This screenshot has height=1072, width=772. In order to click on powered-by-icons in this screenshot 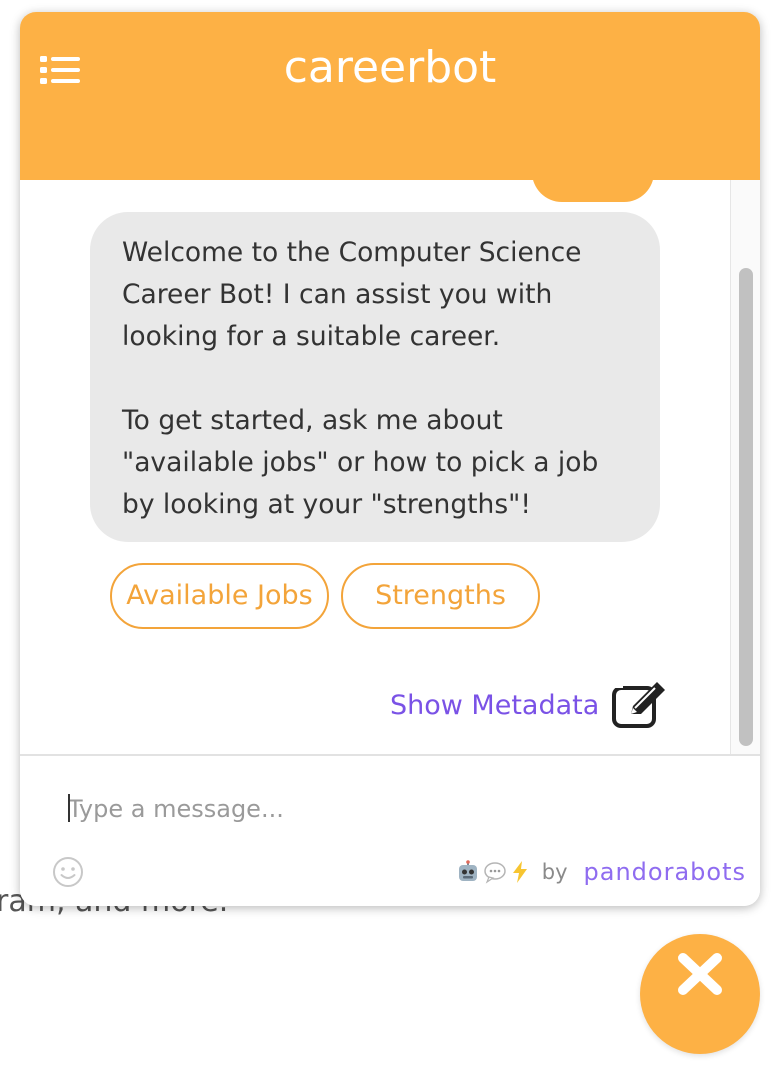, I will do `click(493, 872)`.